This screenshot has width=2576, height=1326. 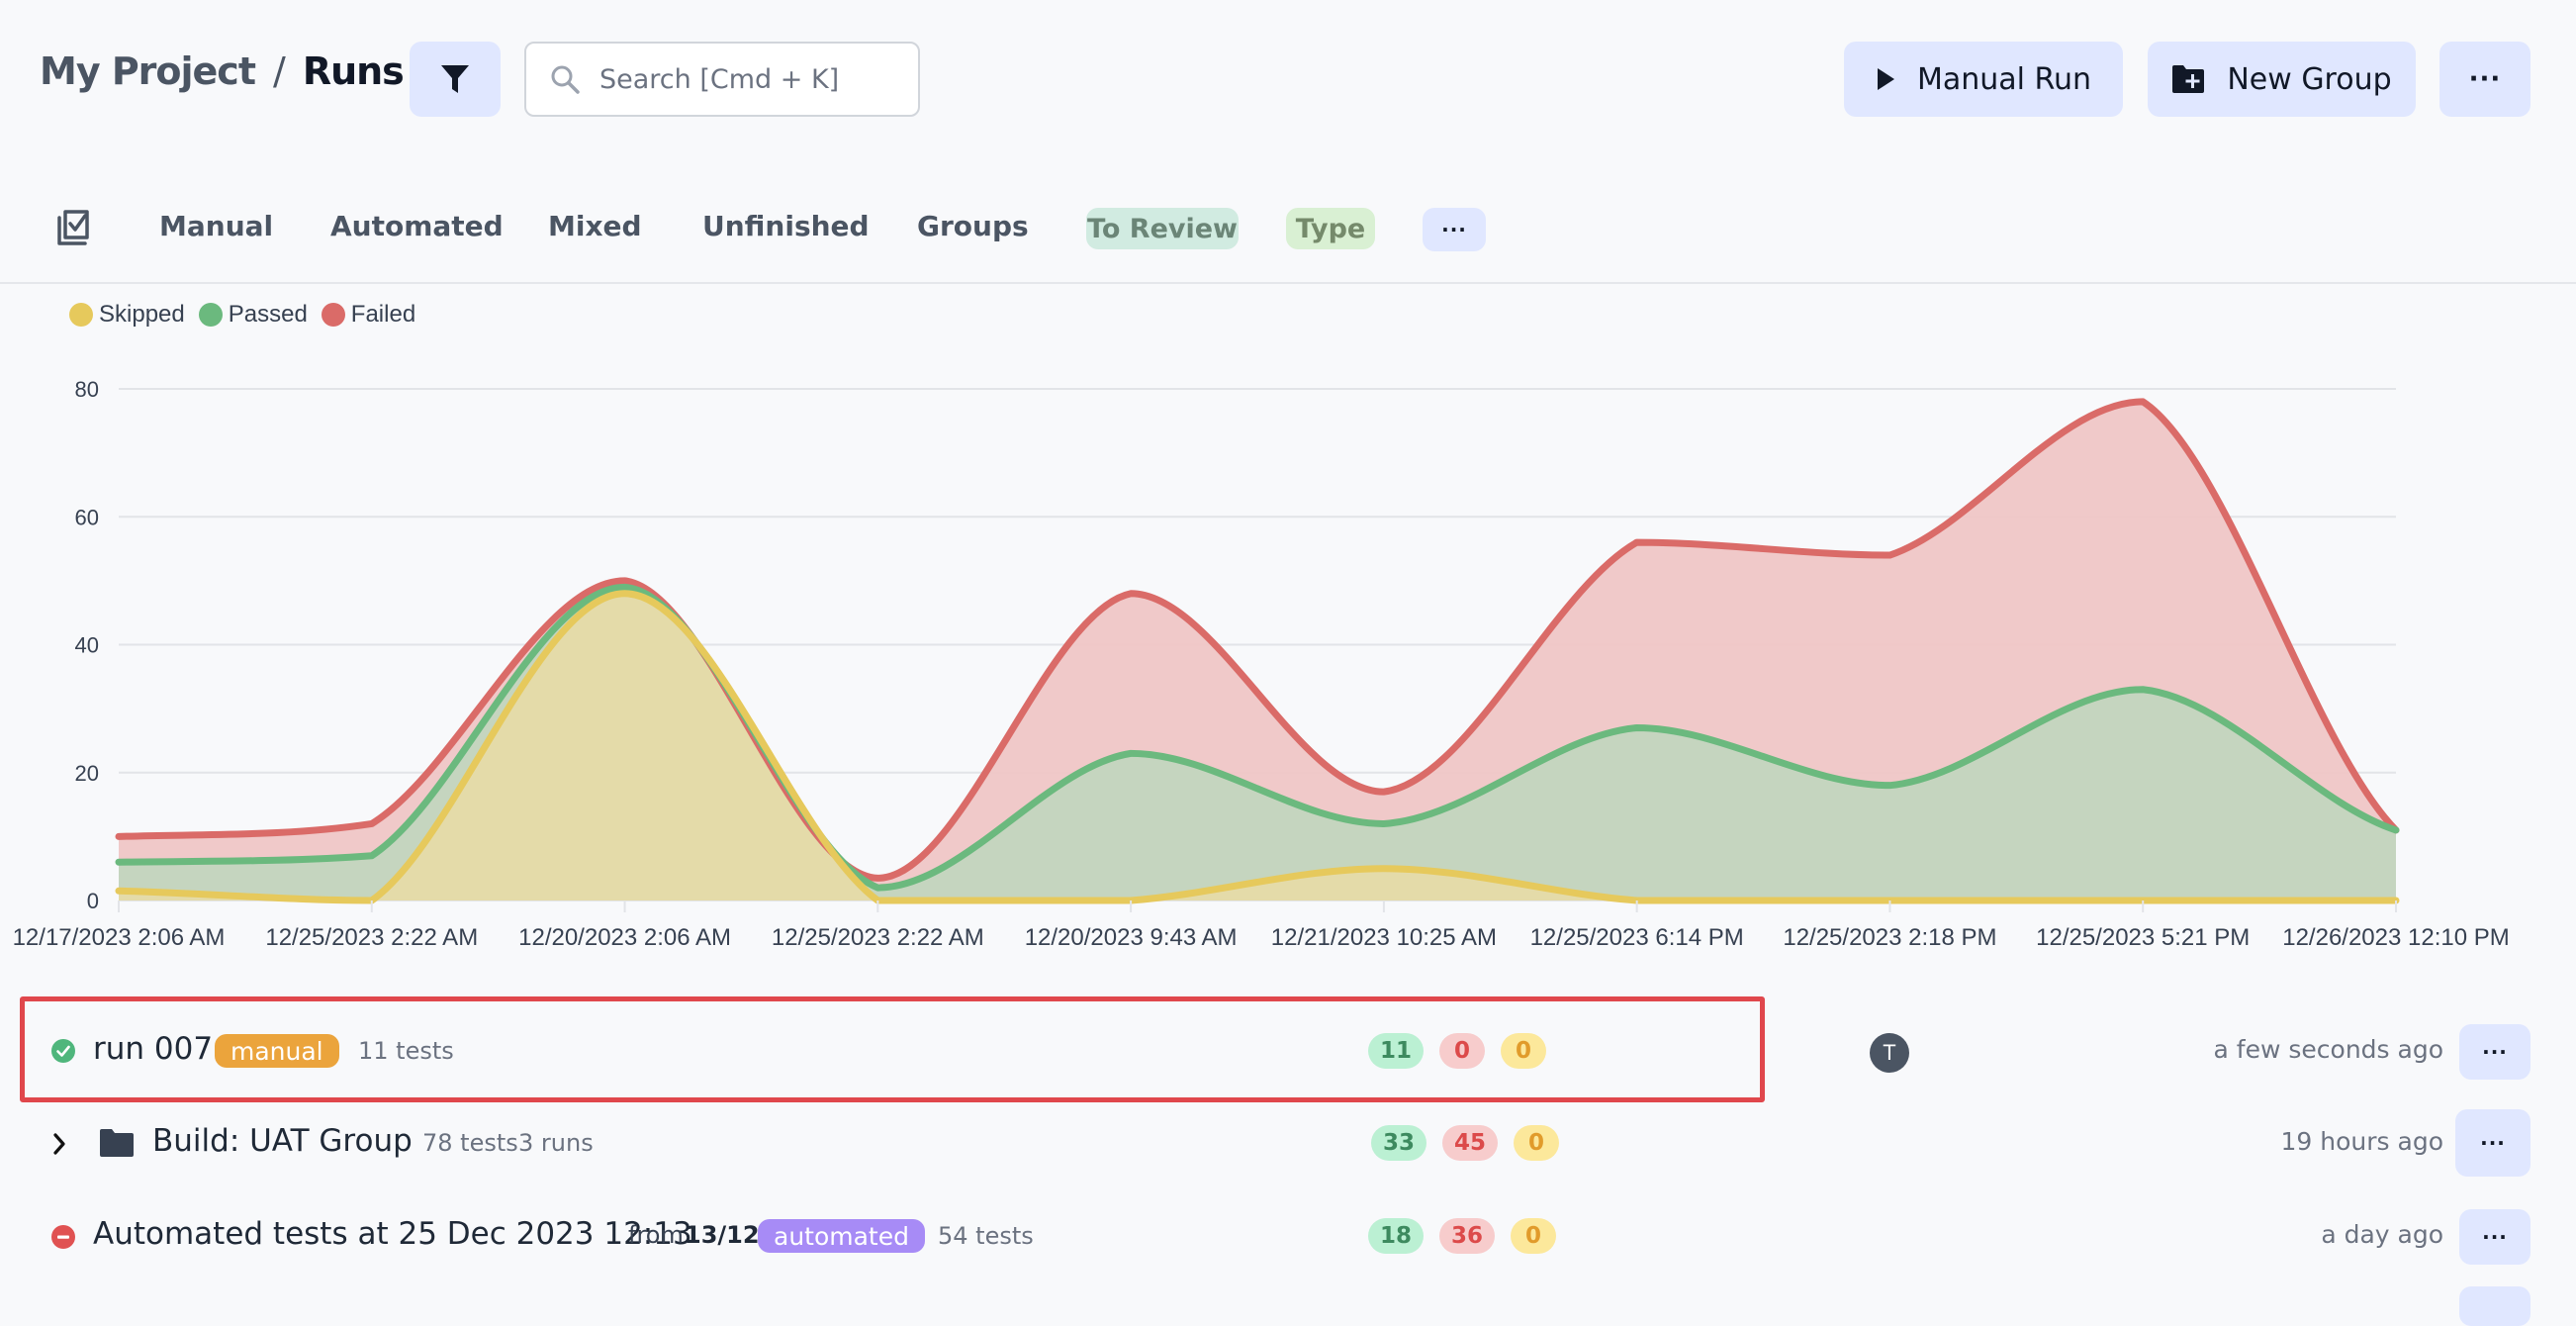 I want to click on legend-swatch-skipped, so click(x=81, y=315).